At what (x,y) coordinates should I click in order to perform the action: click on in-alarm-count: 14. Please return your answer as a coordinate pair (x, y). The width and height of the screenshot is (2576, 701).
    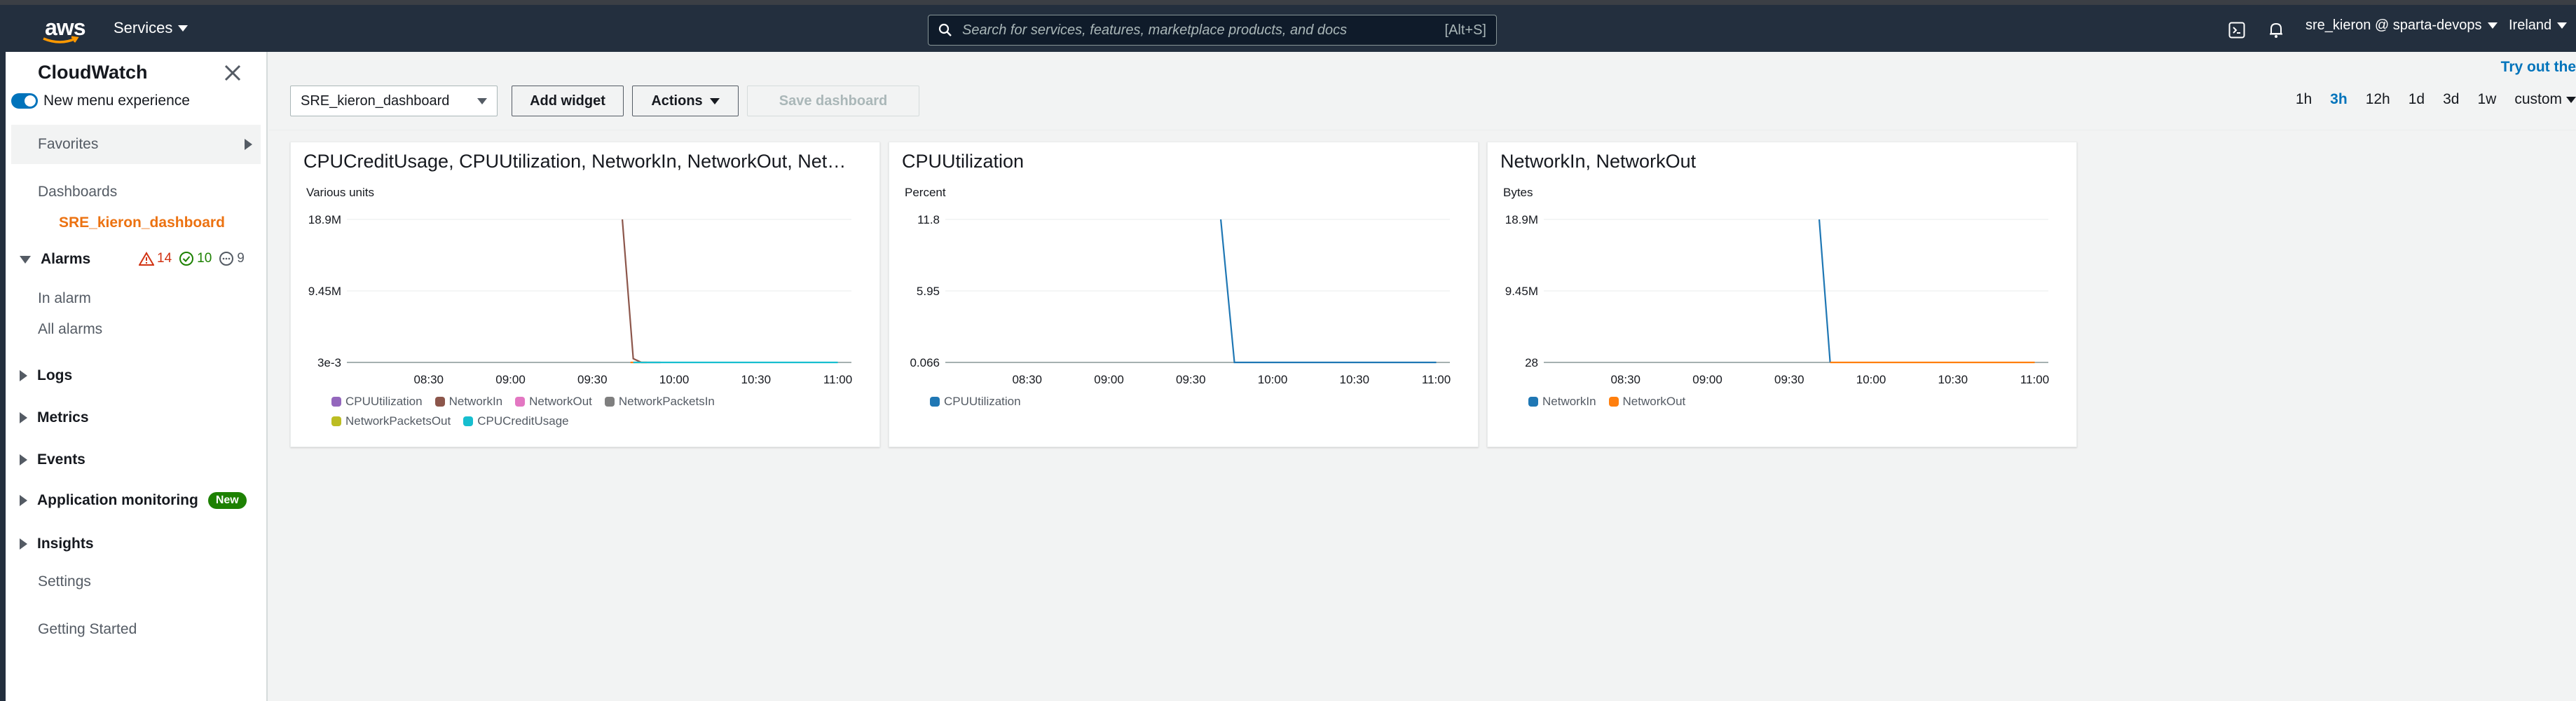
    Looking at the image, I should click on (155, 258).